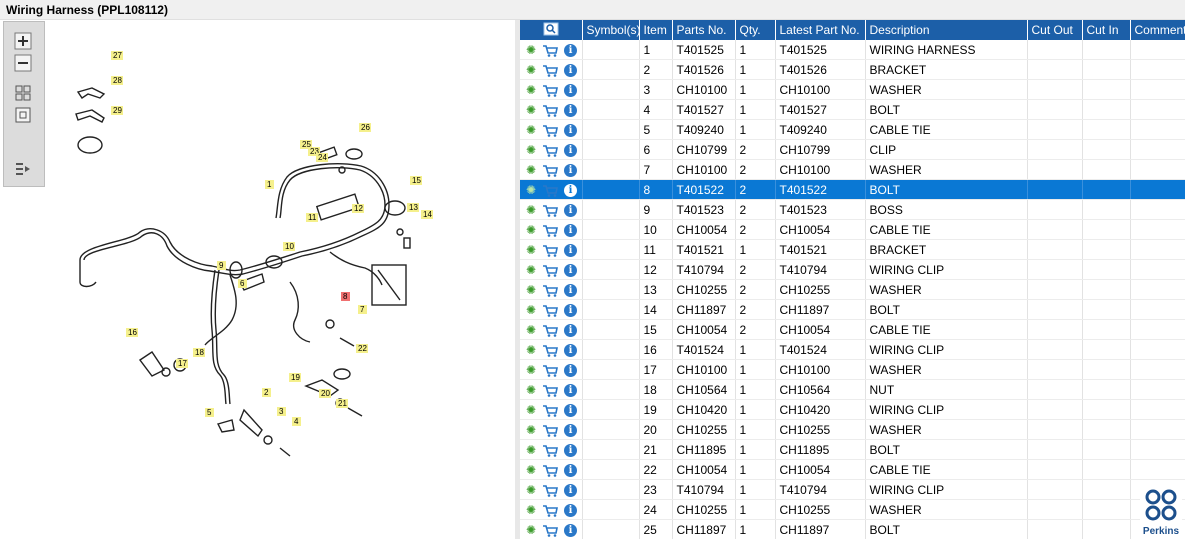 The image size is (1185, 542). Describe the element at coordinates (852, 329) in the screenshot. I see `table-row: ✺ i 15 CH10054 2 CH10054 CABLE TIE` at that location.